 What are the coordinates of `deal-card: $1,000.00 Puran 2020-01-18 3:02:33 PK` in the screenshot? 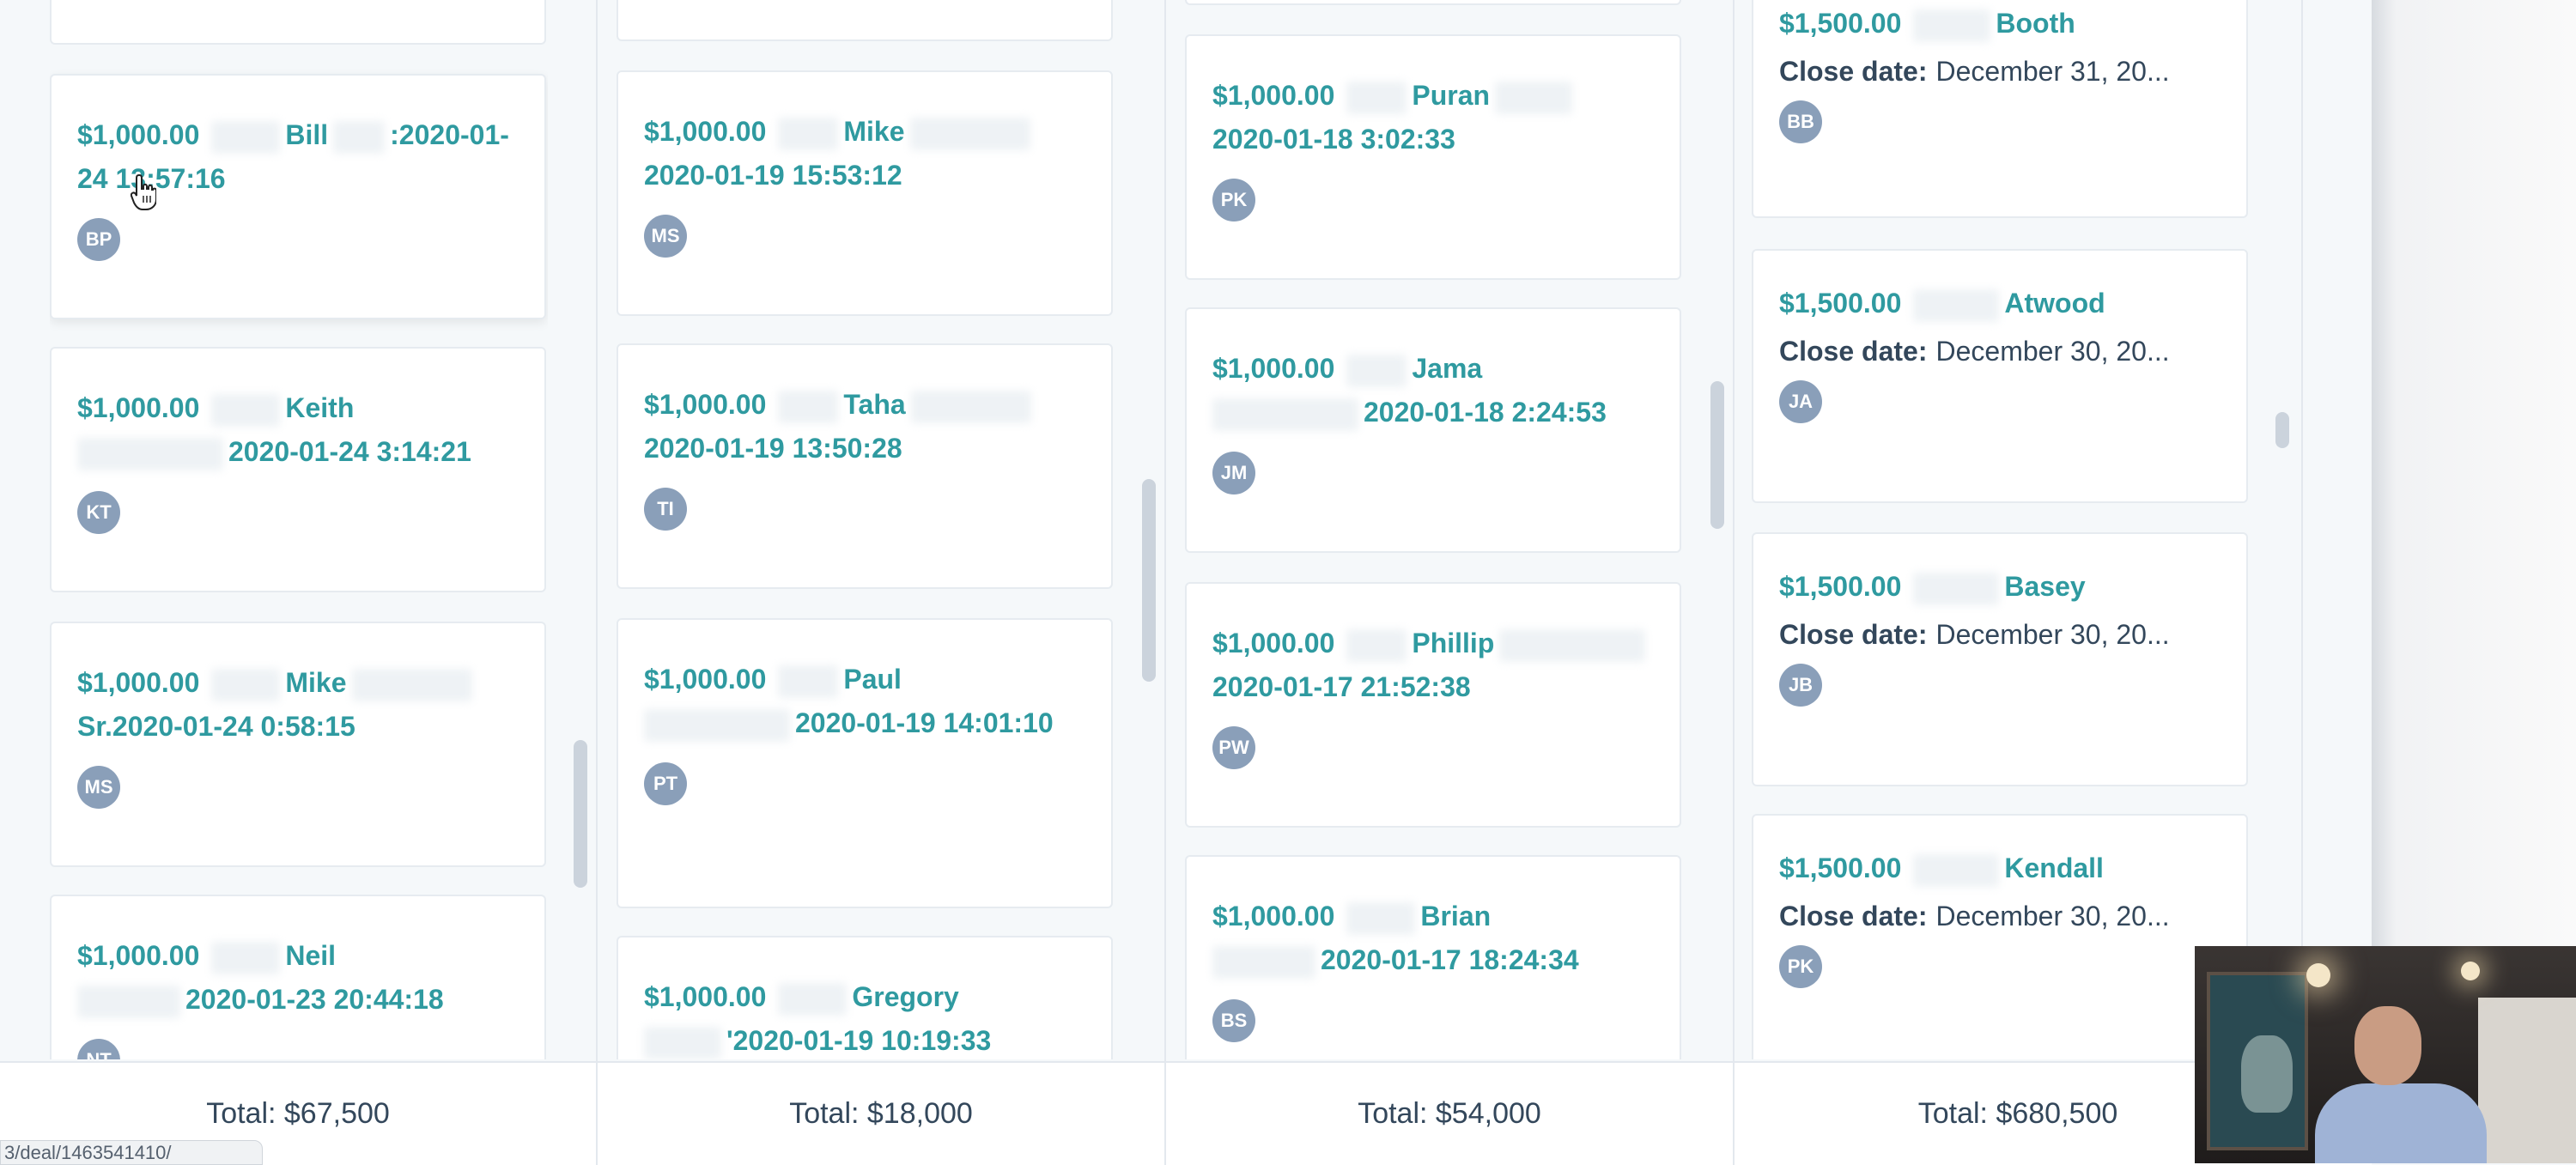 It's located at (1433, 157).